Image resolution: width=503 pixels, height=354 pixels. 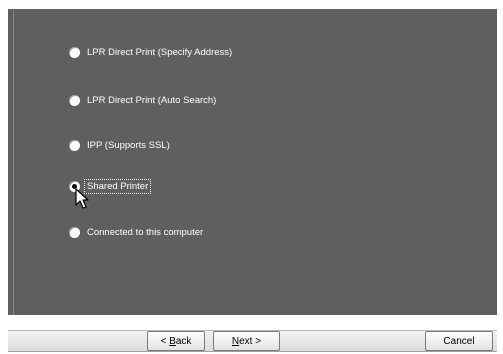 What do you see at coordinates (74, 232) in the screenshot?
I see `radio-connected-to-computer` at bounding box center [74, 232].